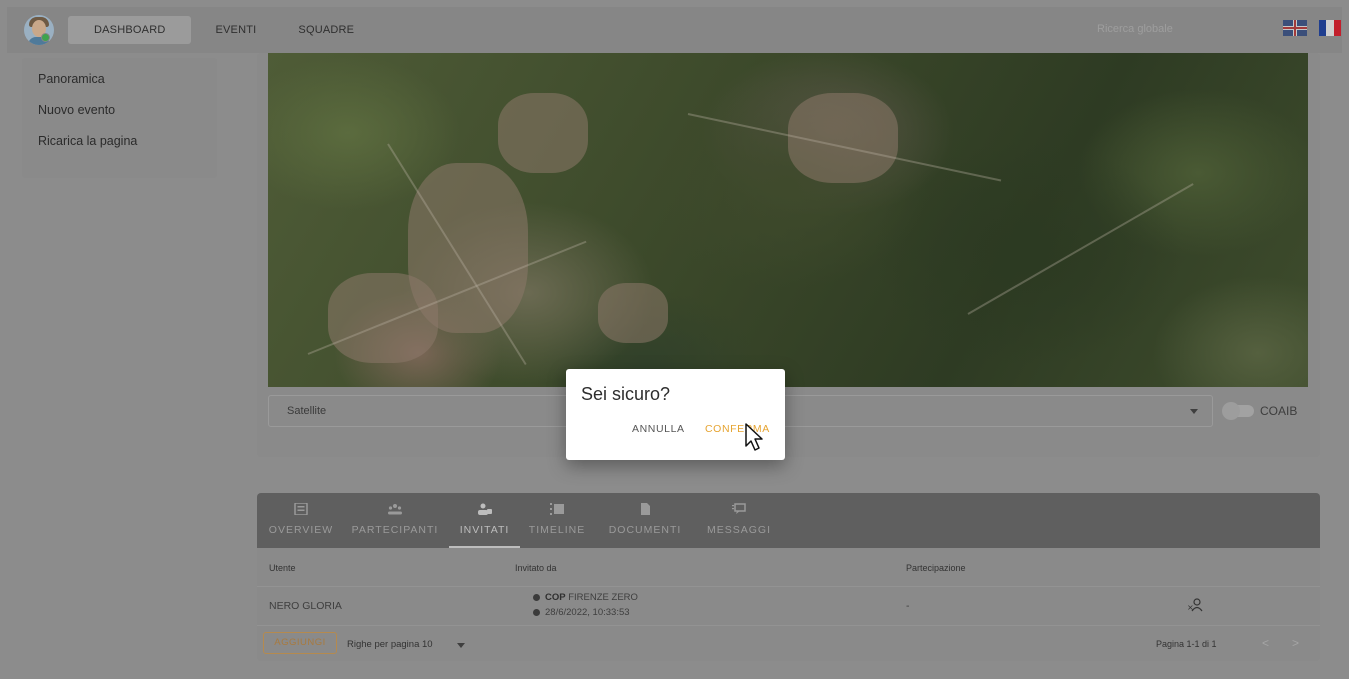 This screenshot has height=679, width=1349. I want to click on column-header-partecipazione: Partecipazione, so click(936, 568).